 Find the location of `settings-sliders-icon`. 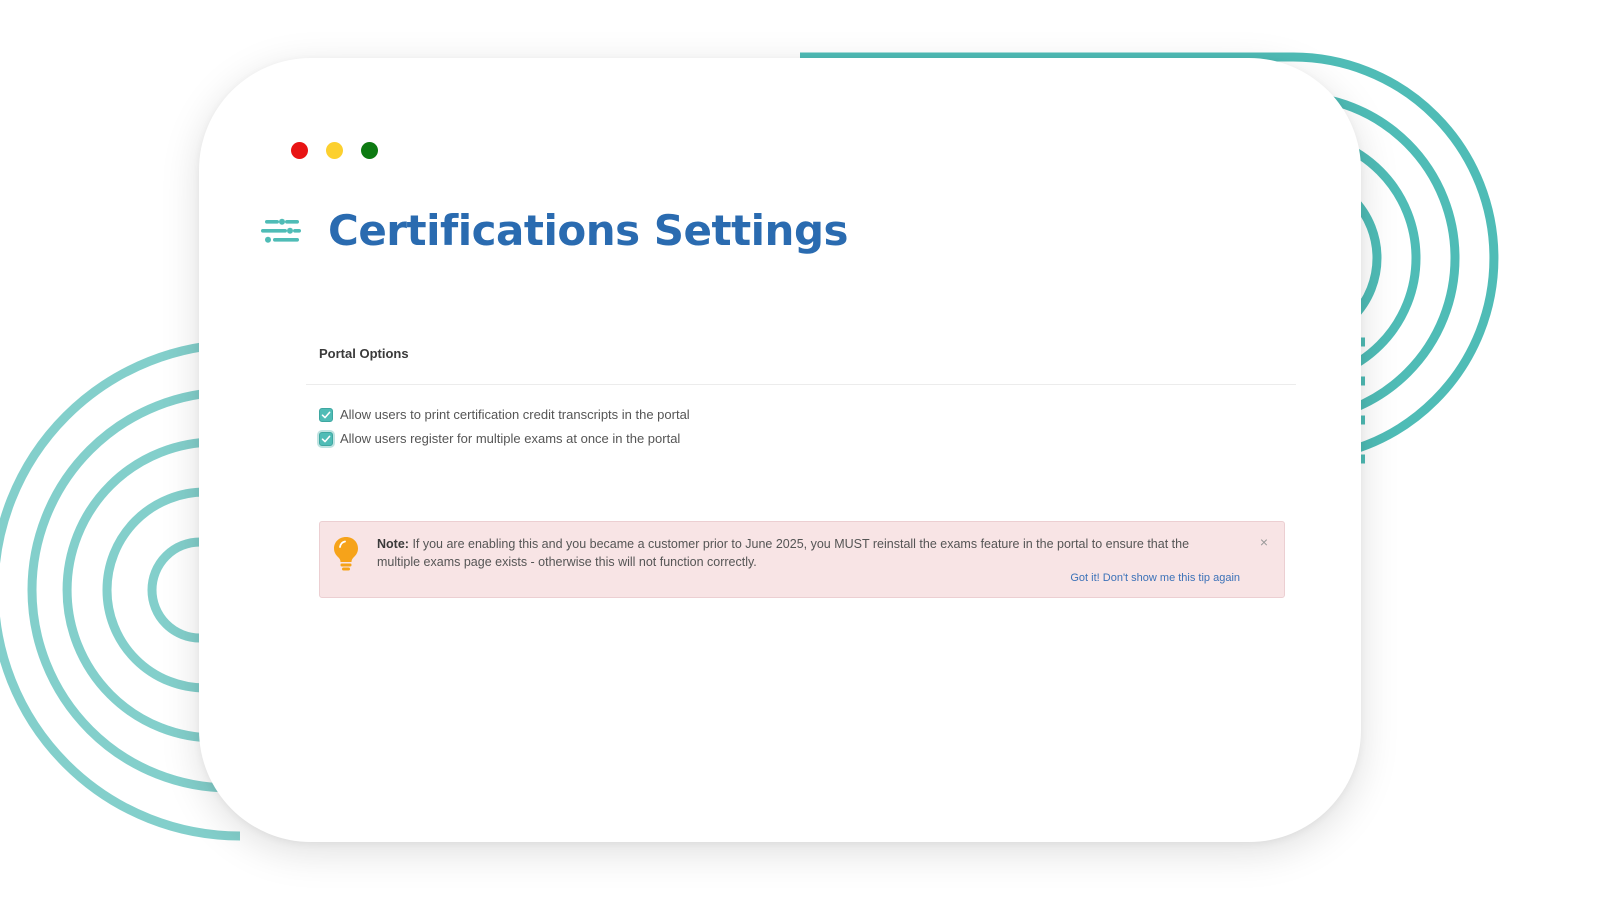

settings-sliders-icon is located at coordinates (281, 230).